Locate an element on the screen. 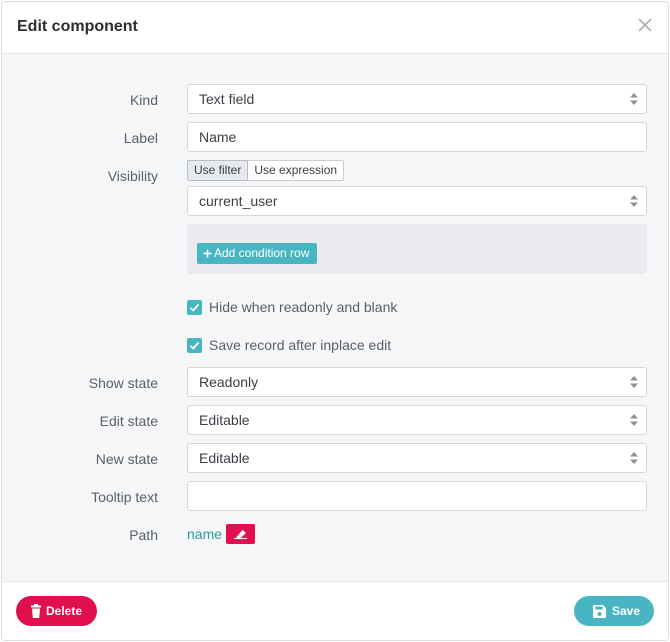 Image resolution: width=670 pixels, height=642 pixels. eraser-icon is located at coordinates (241, 535).